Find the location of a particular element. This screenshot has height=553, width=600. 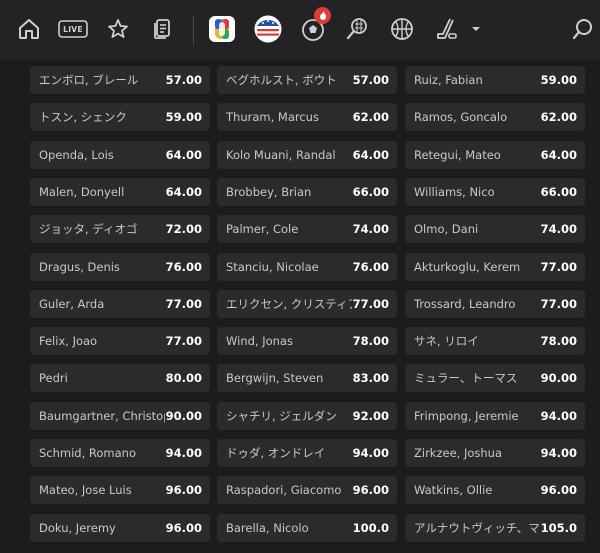

odds-selection-button: Felix, Joao 77.00 is located at coordinates (120, 341).